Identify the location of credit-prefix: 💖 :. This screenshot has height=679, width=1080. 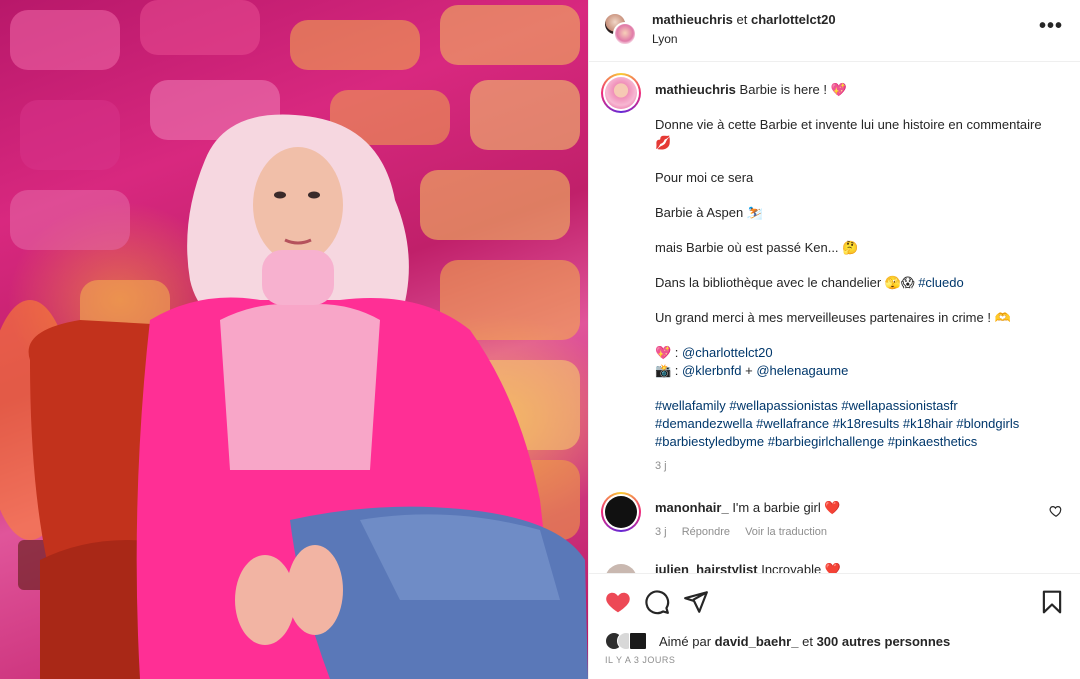
(669, 352).